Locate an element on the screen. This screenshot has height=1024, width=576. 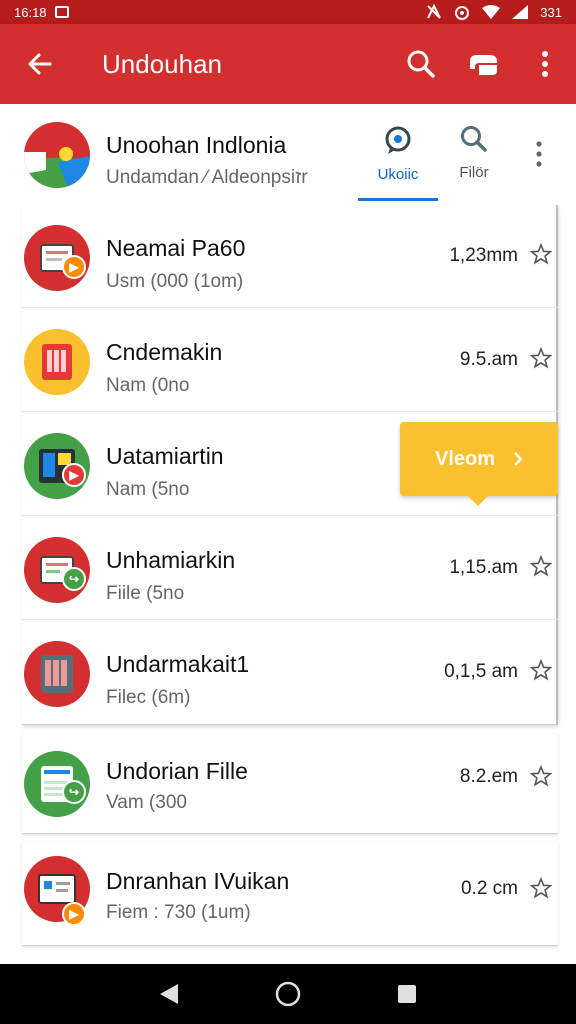
file-size: 0.2 cm is located at coordinates (489, 888).